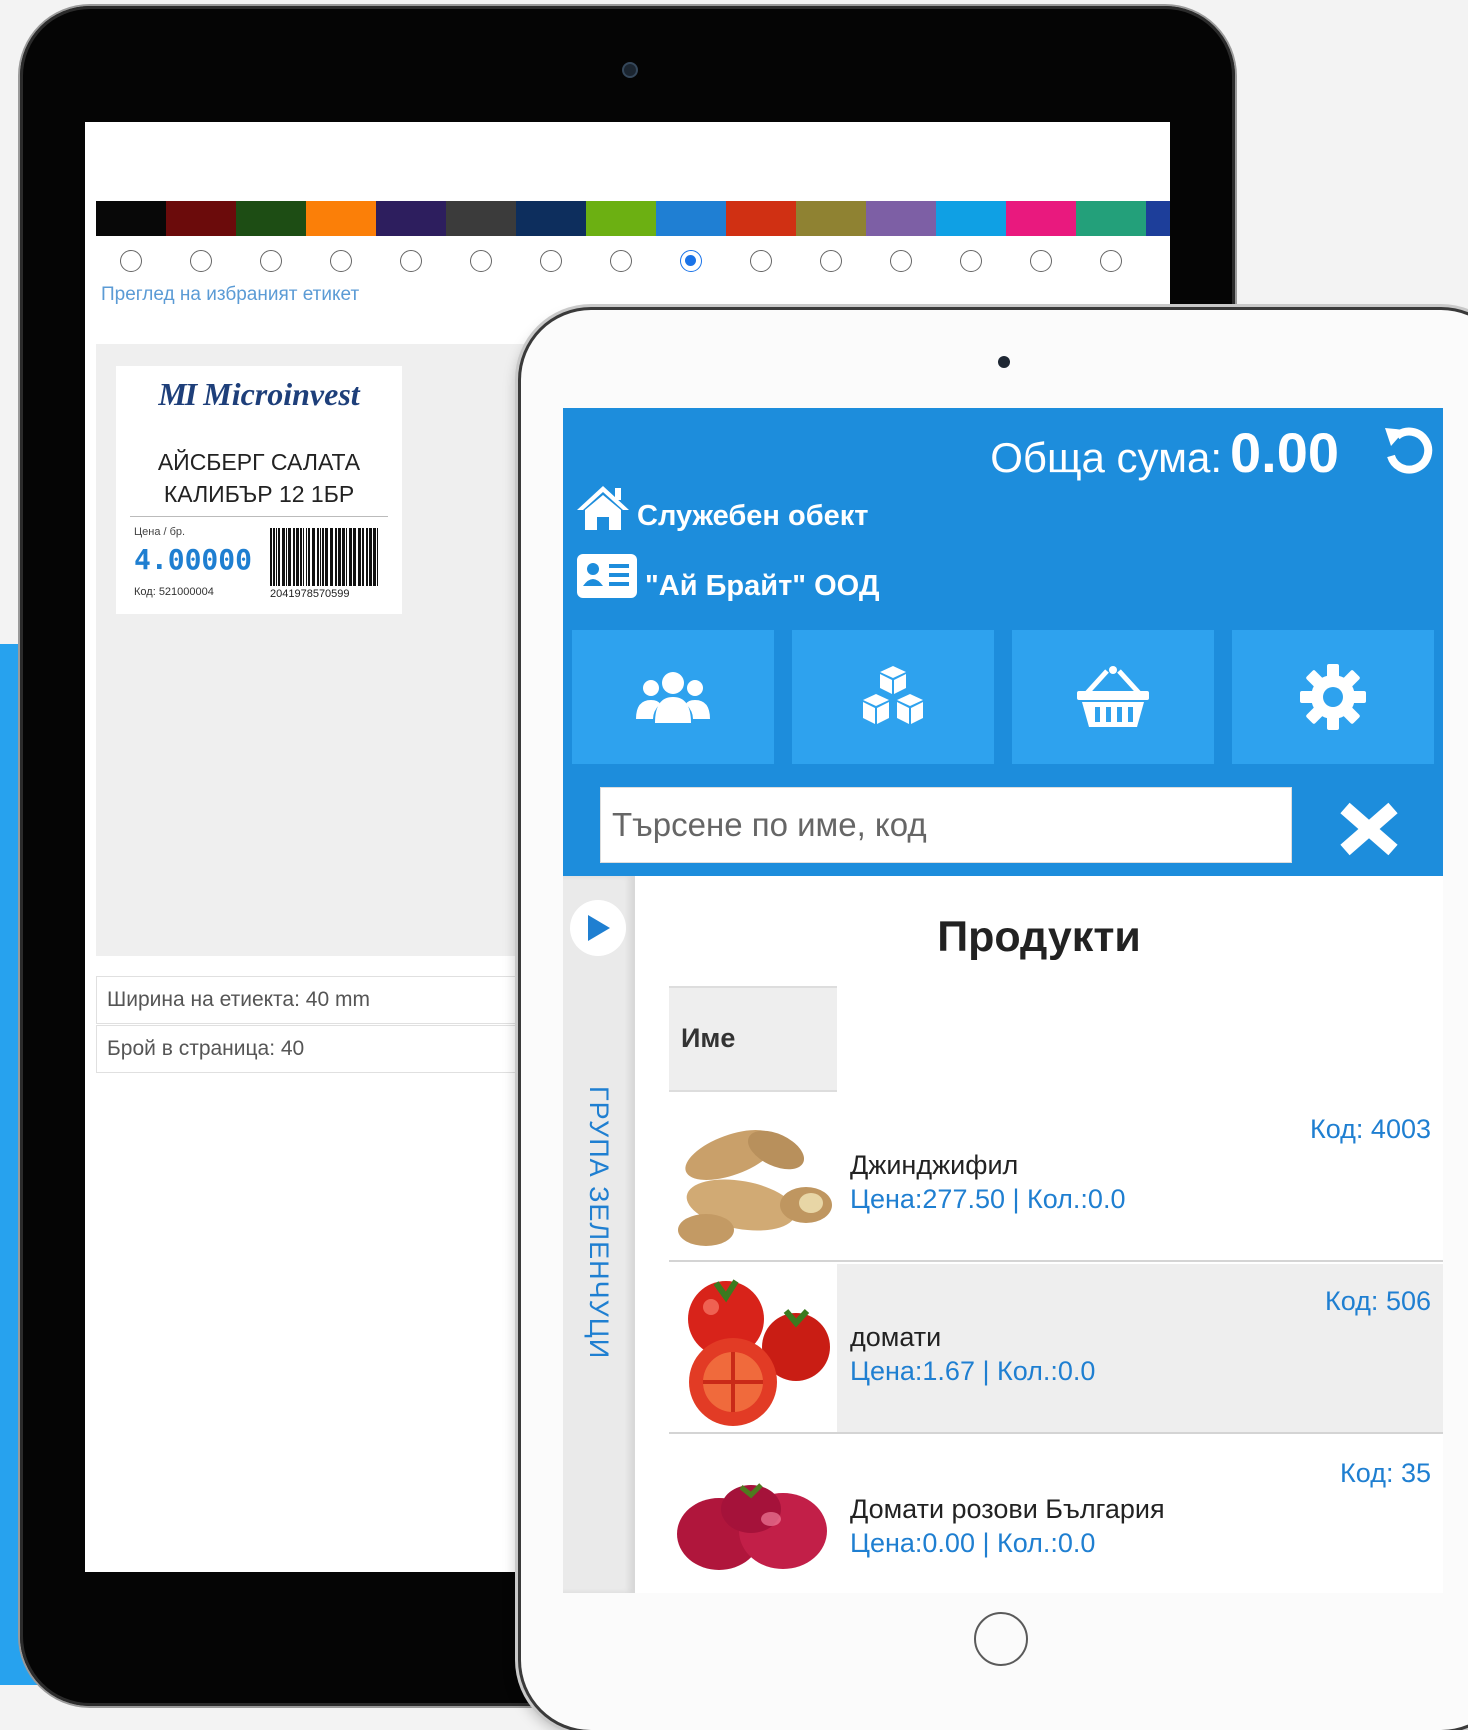  What do you see at coordinates (1284, 452) in the screenshot?
I see `total-value: 0.00` at bounding box center [1284, 452].